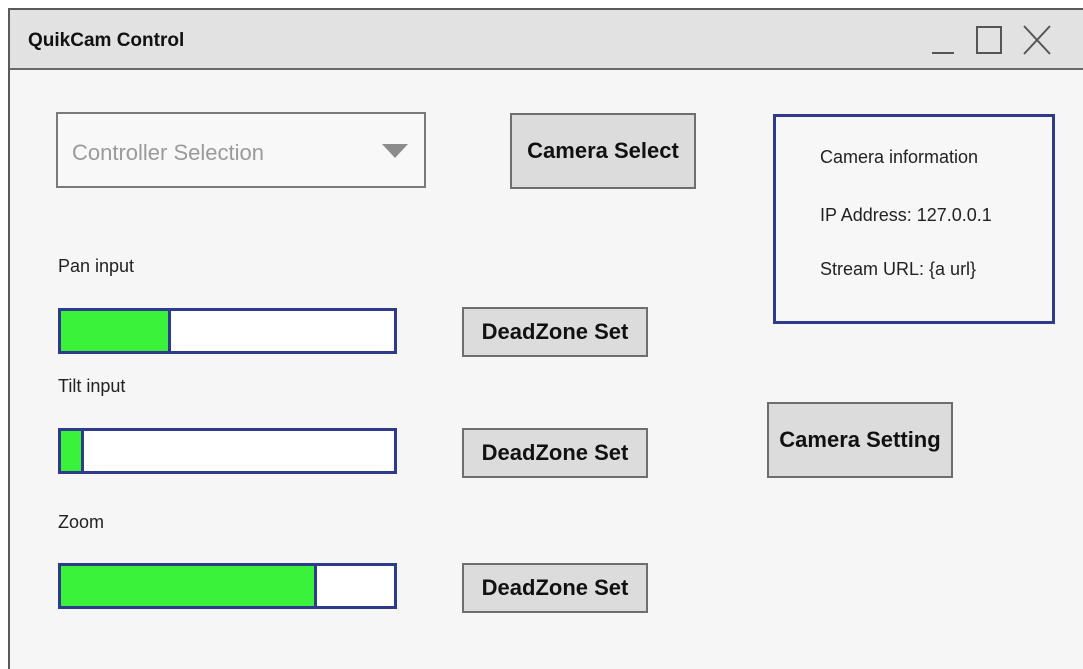 The height and width of the screenshot is (669, 1083). What do you see at coordinates (227, 331) in the screenshot?
I see `pan-input-bar` at bounding box center [227, 331].